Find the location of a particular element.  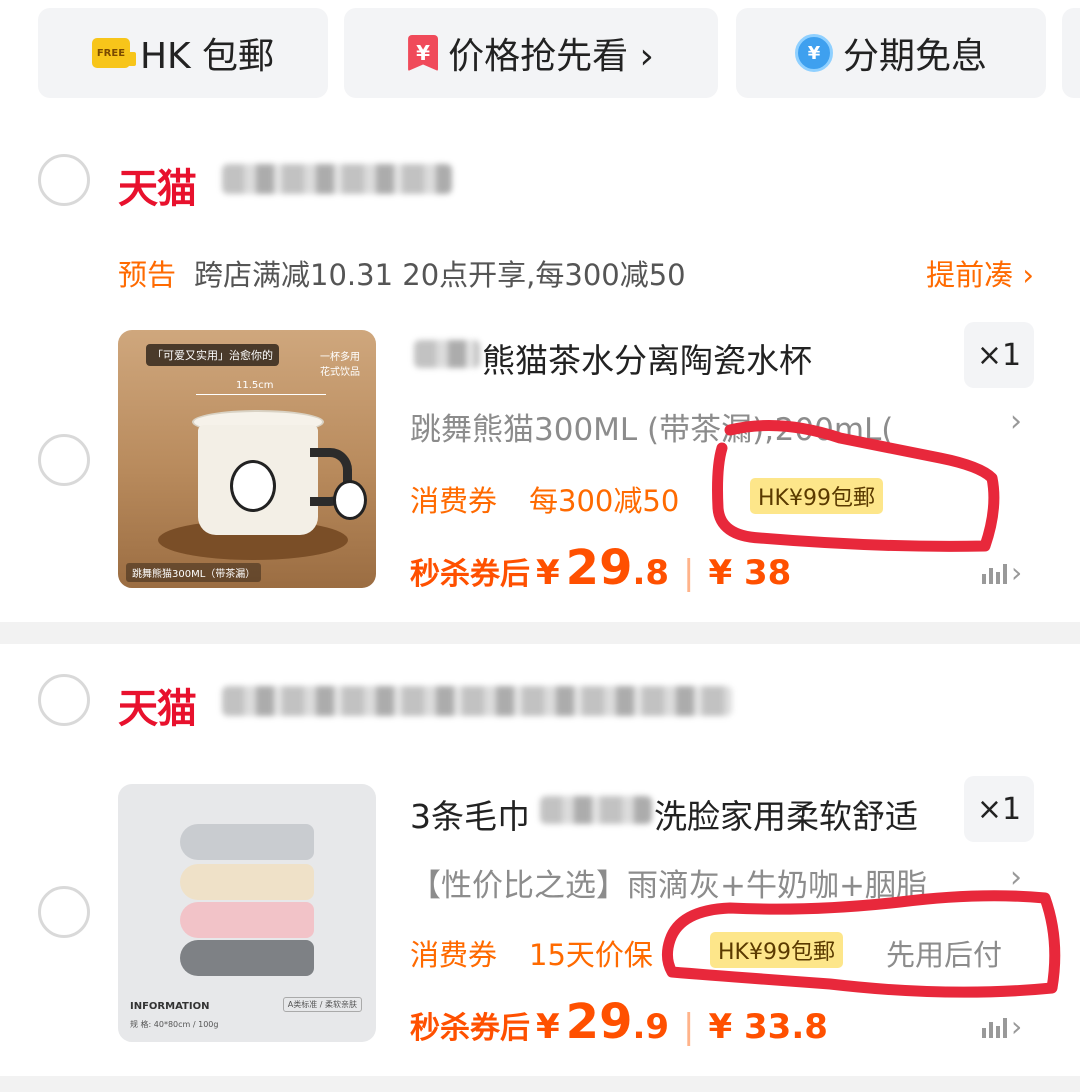

price-decimal: .9 is located at coordinates (651, 1027).